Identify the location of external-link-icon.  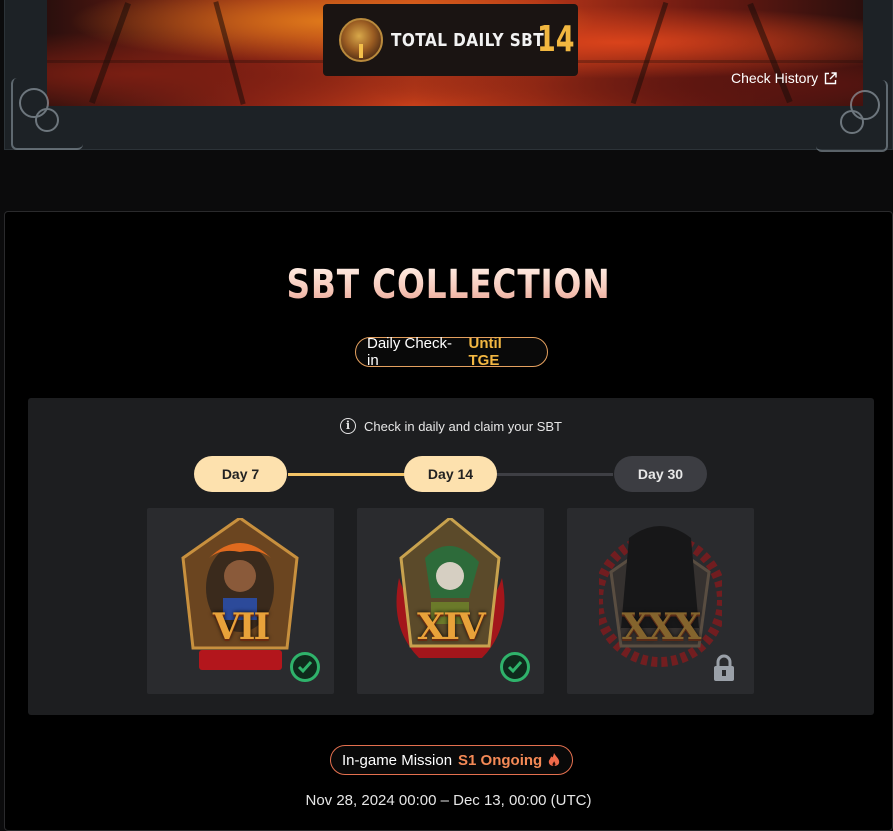
(830, 78).